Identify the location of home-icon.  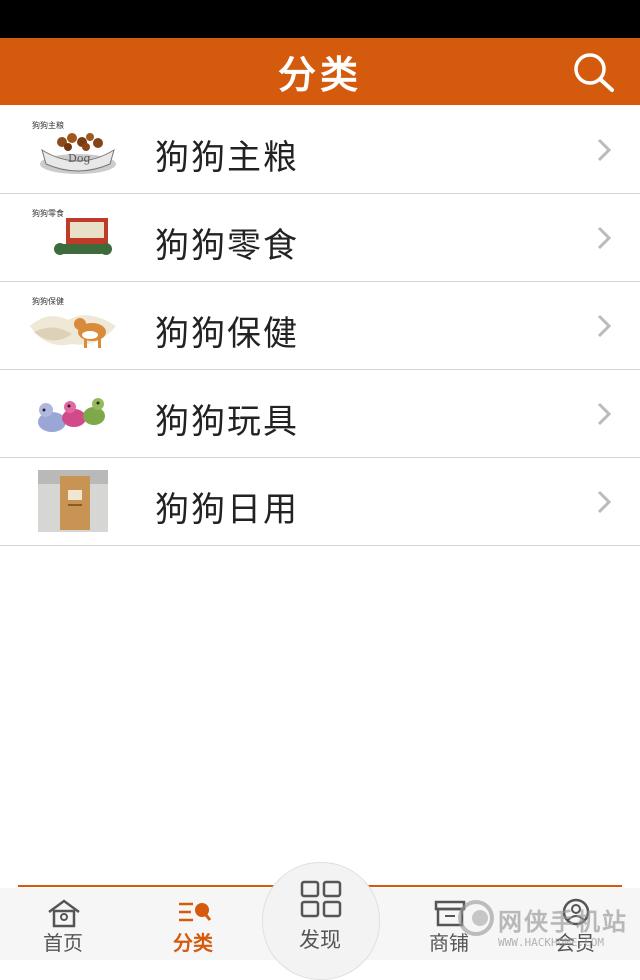
(64, 913).